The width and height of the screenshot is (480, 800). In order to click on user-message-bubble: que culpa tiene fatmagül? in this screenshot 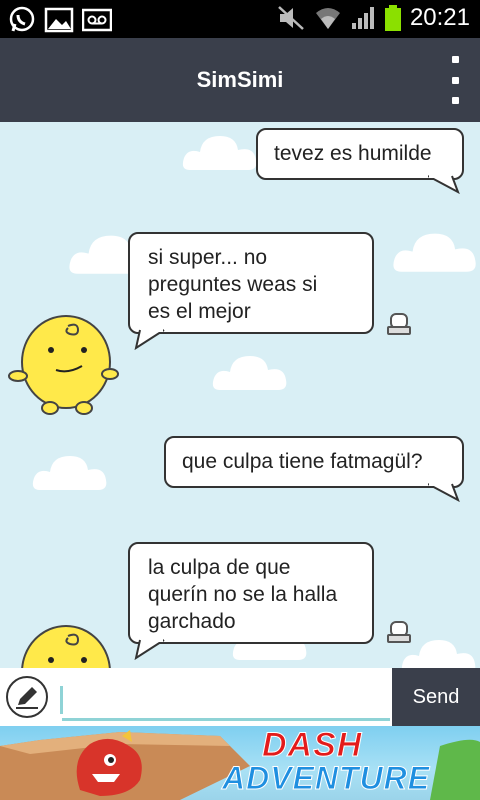, I will do `click(314, 462)`.